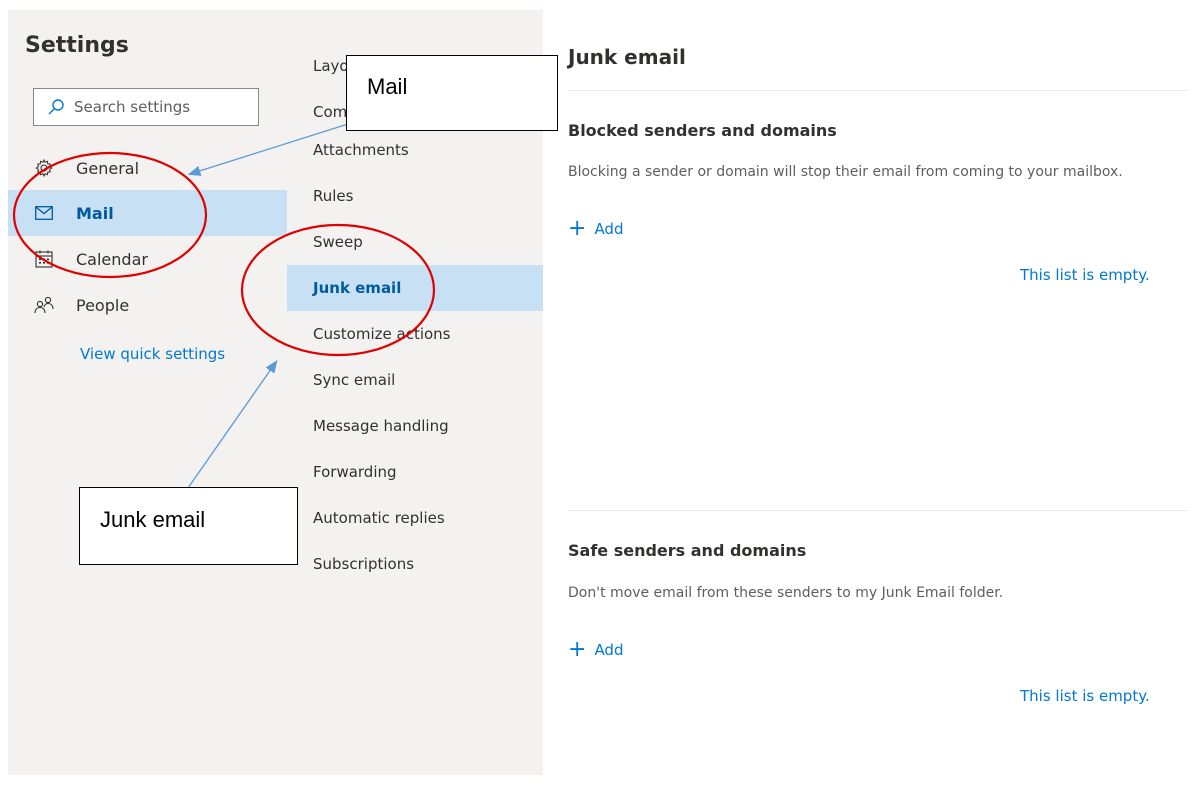  I want to click on subnav-item-label: Forwarding, so click(355, 472).